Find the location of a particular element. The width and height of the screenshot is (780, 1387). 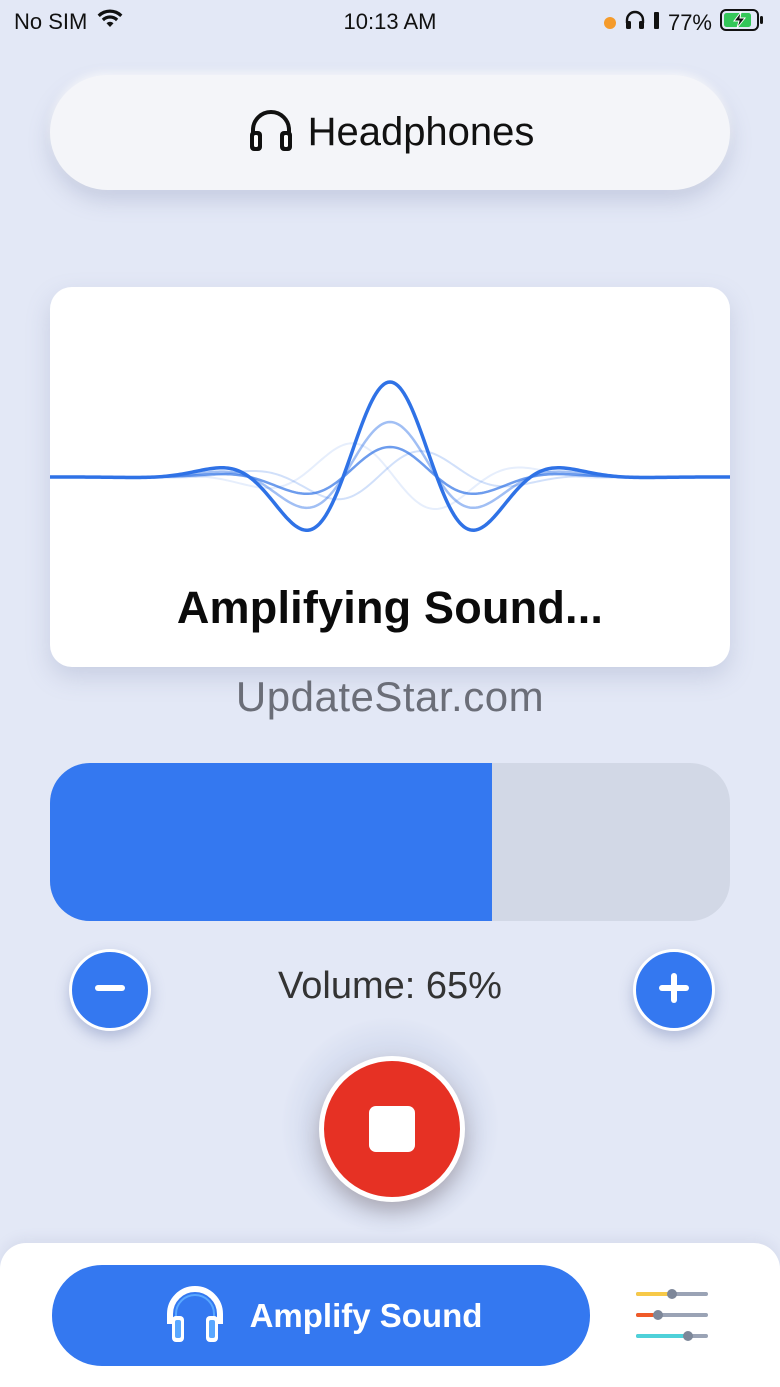

amplify-sound-label: Amplify Sound is located at coordinates (366, 1315).